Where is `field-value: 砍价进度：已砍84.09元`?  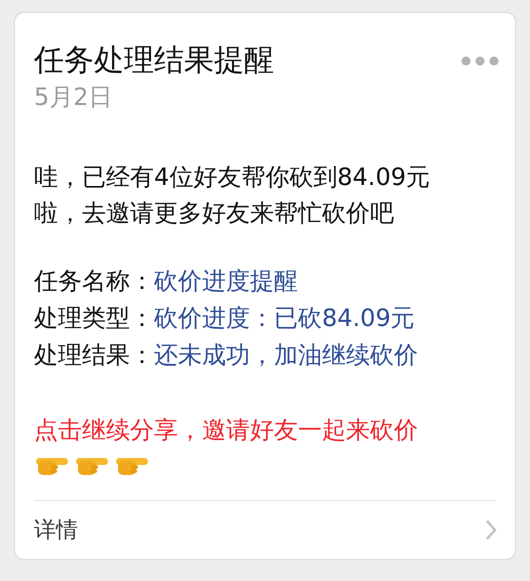 field-value: 砍价进度：已砍84.09元 is located at coordinates (284, 318).